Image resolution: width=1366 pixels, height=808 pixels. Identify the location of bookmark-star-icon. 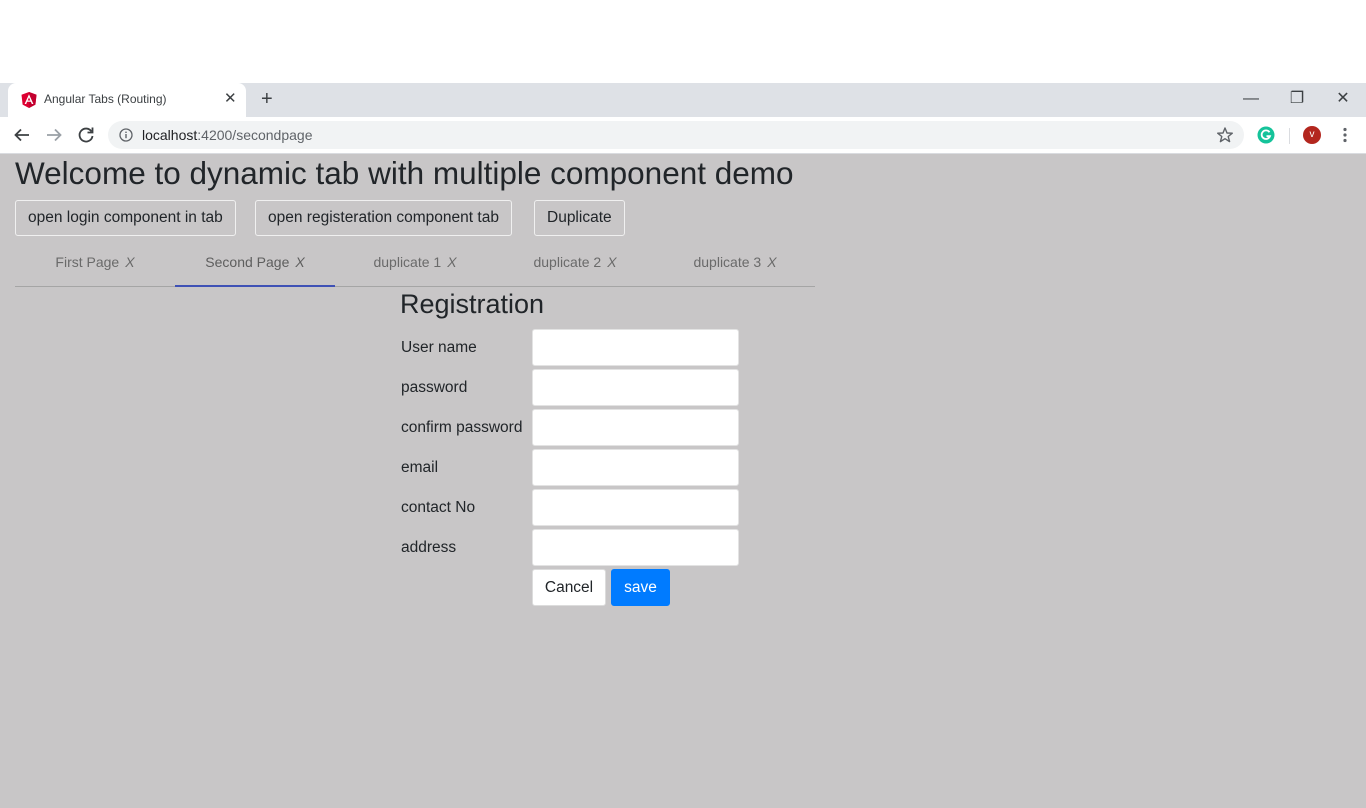
(1225, 135).